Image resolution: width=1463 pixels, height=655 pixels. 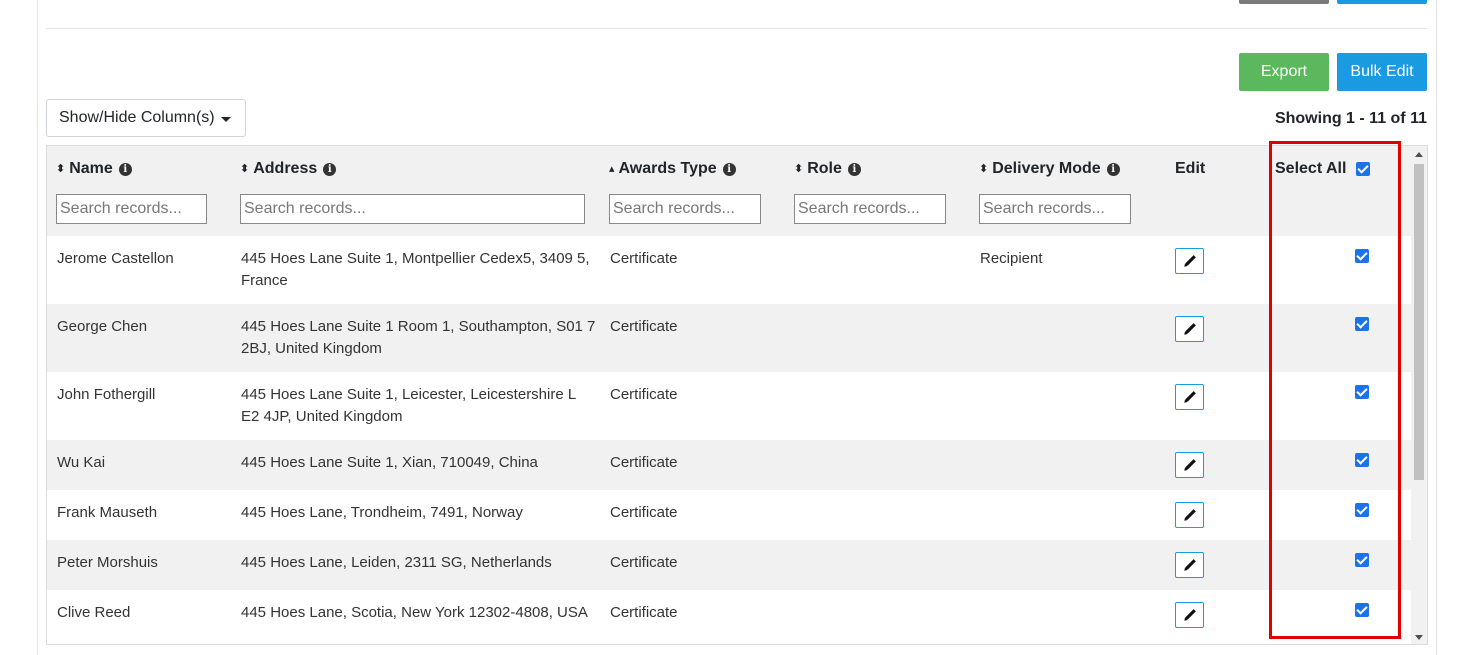 I want to click on column-header-delivery-mode: ⬍ Delivery Mode i, so click(x=1049, y=169).